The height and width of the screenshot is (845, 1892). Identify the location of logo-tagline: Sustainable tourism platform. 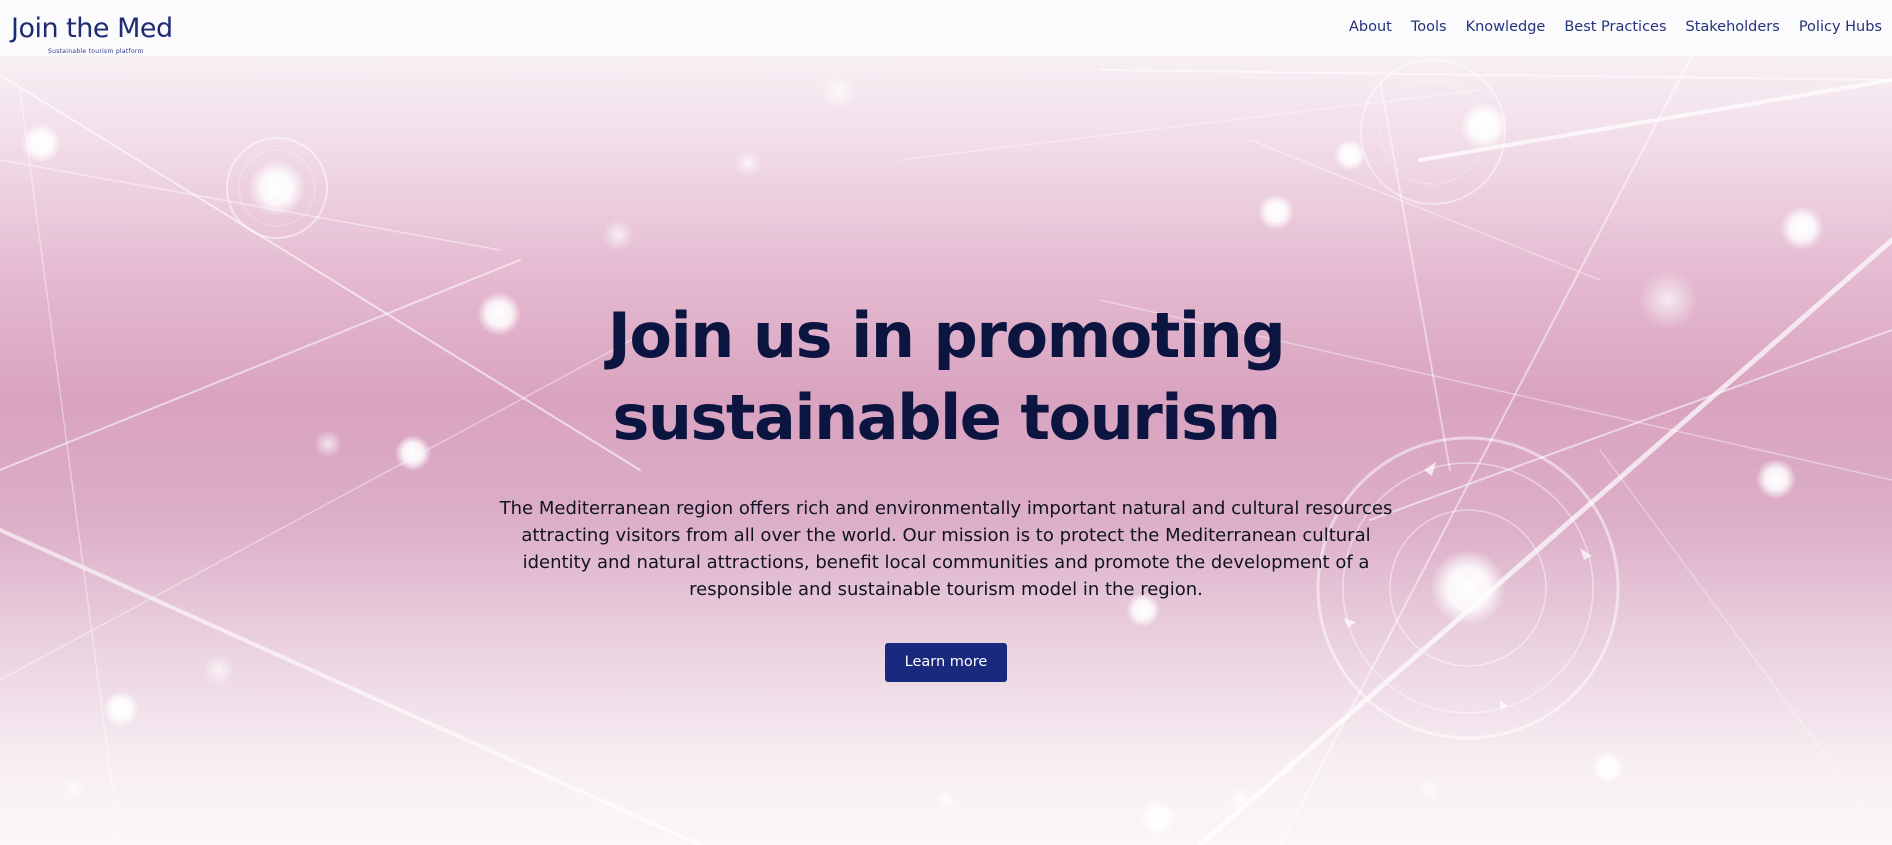
(96, 51).